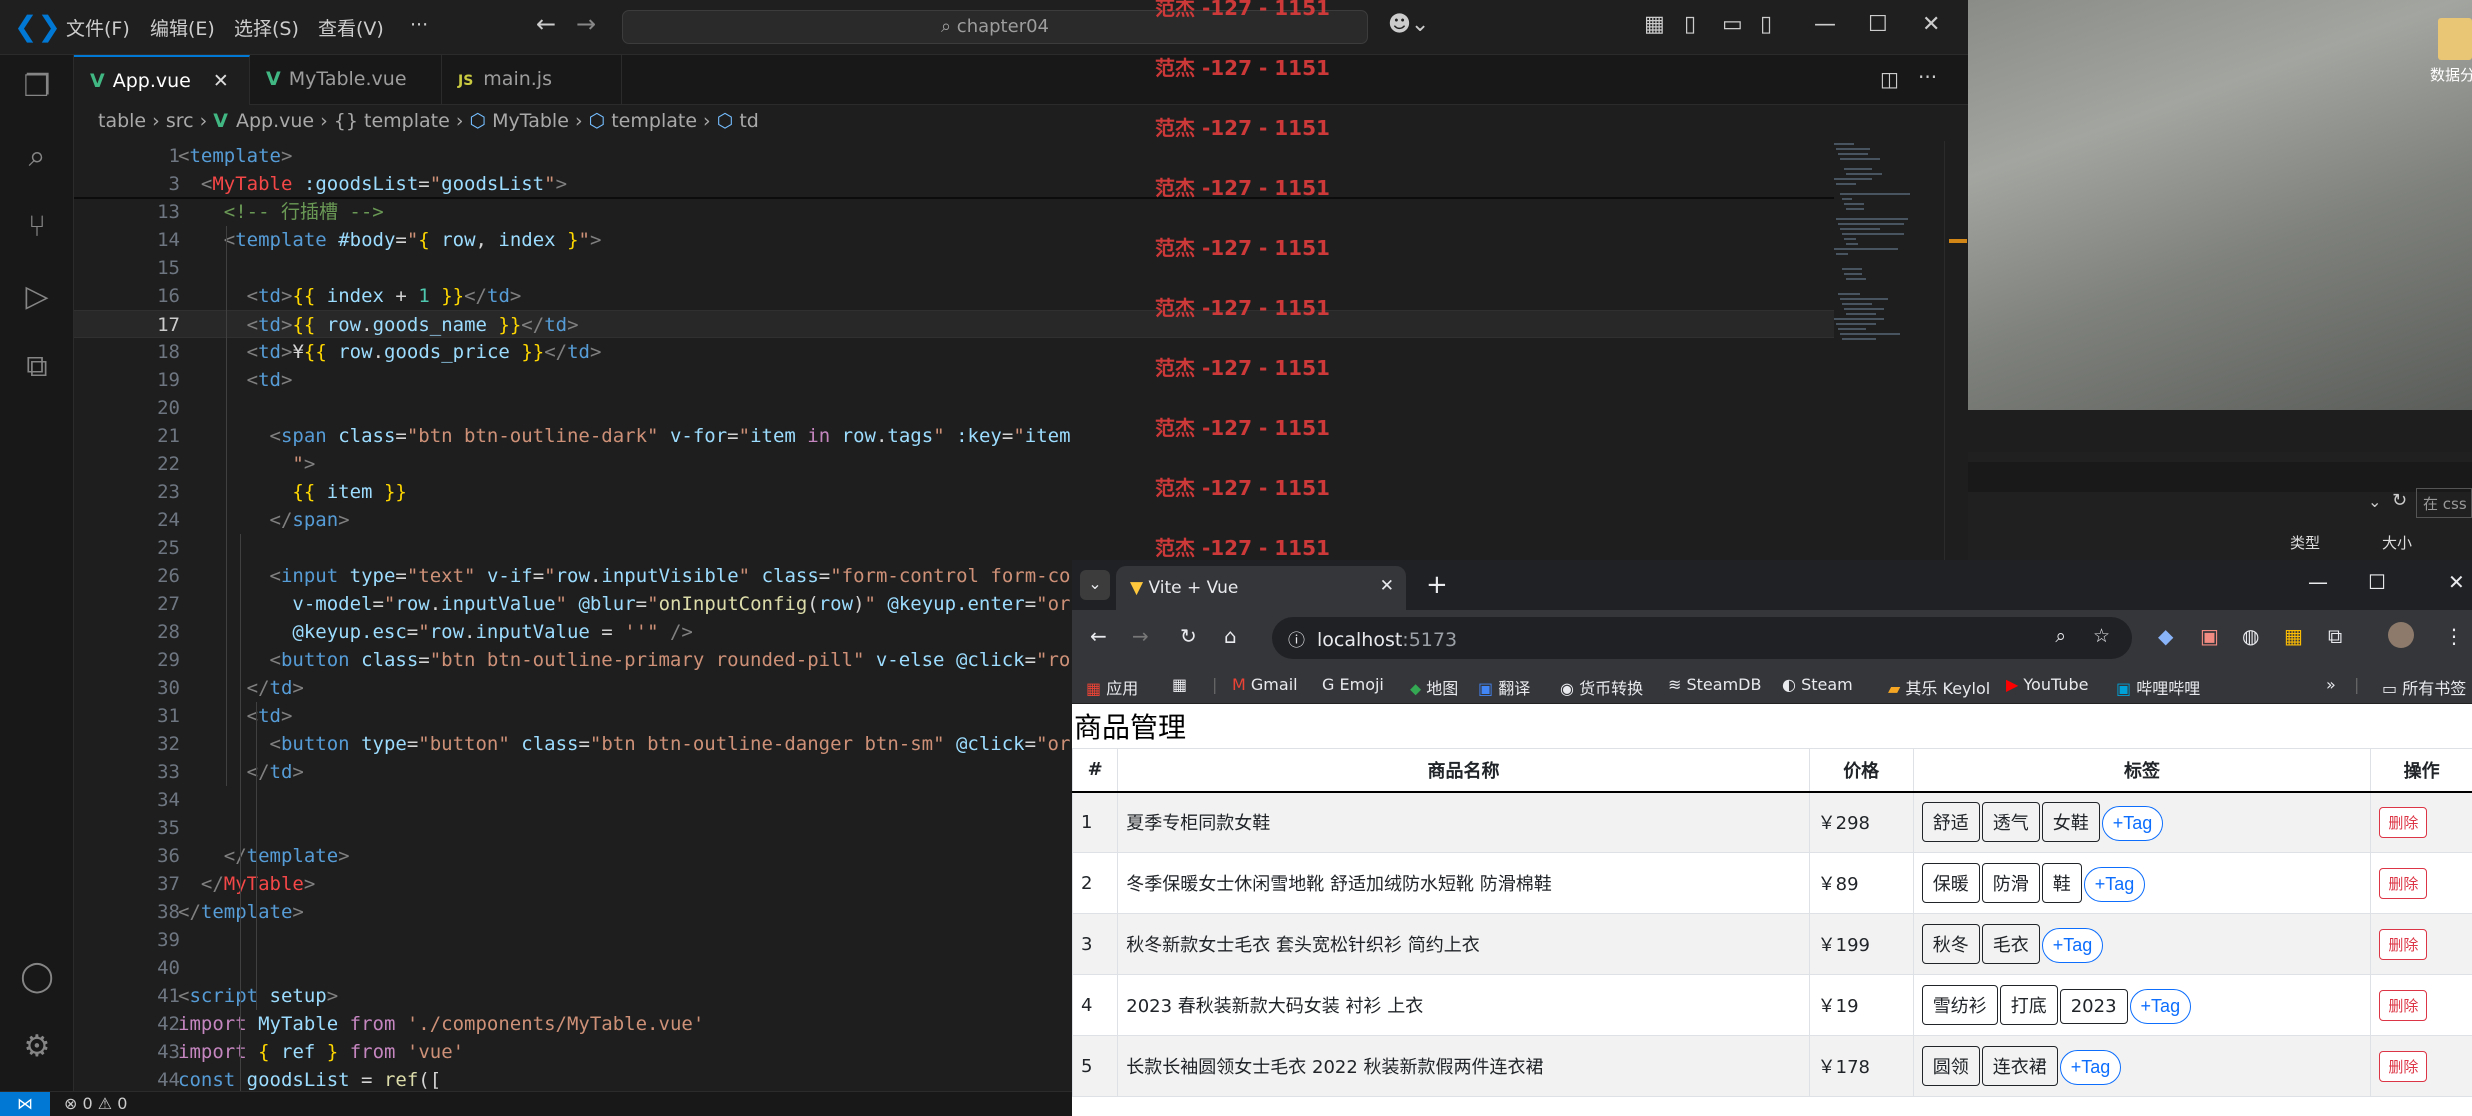  What do you see at coordinates (37, 978) in the screenshot?
I see `account-icon: ◯` at bounding box center [37, 978].